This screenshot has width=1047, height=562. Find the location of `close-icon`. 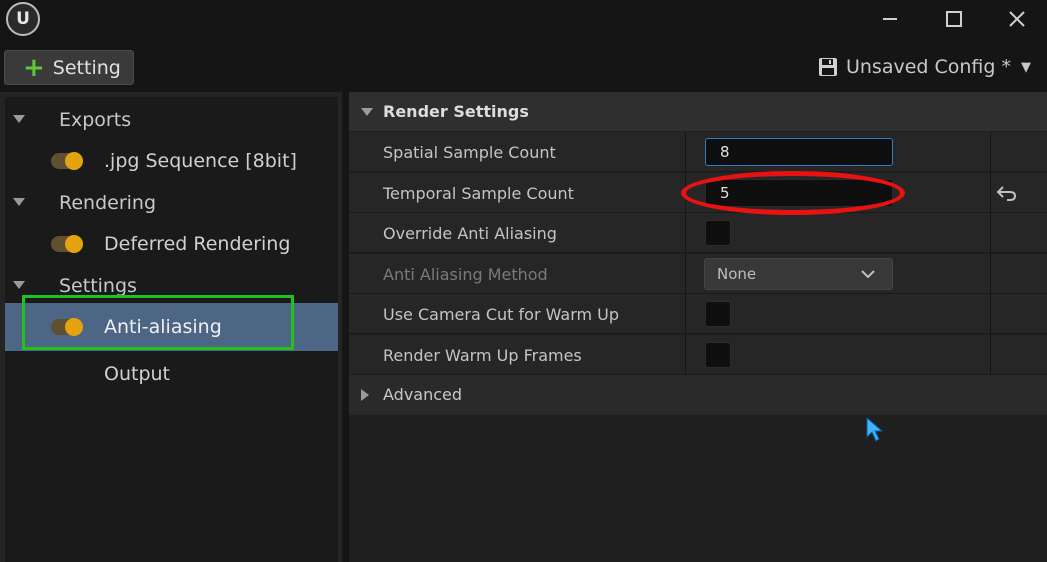

close-icon is located at coordinates (1017, 19).